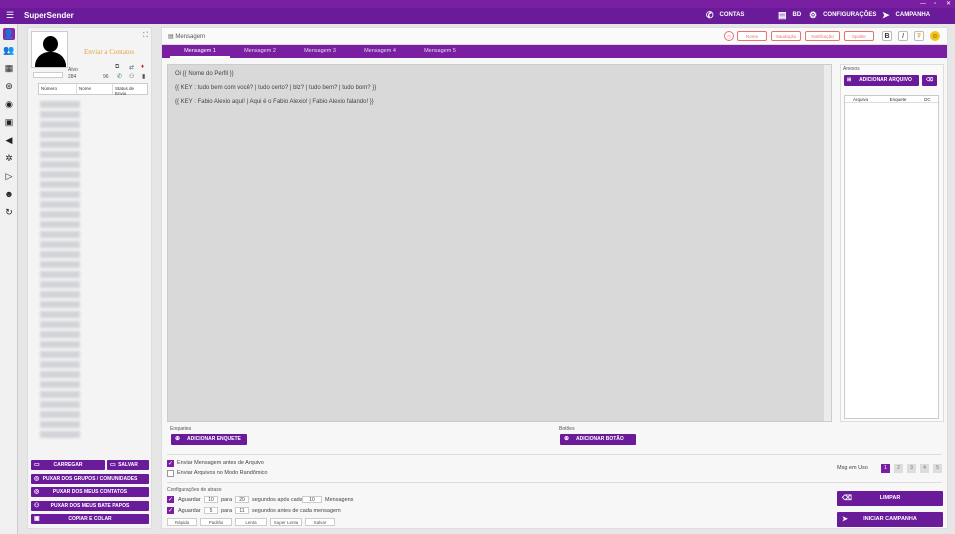 Image resolution: width=955 pixels, height=534 pixels. Describe the element at coordinates (143, 76) in the screenshot. I see `trash-icon: ▮` at that location.